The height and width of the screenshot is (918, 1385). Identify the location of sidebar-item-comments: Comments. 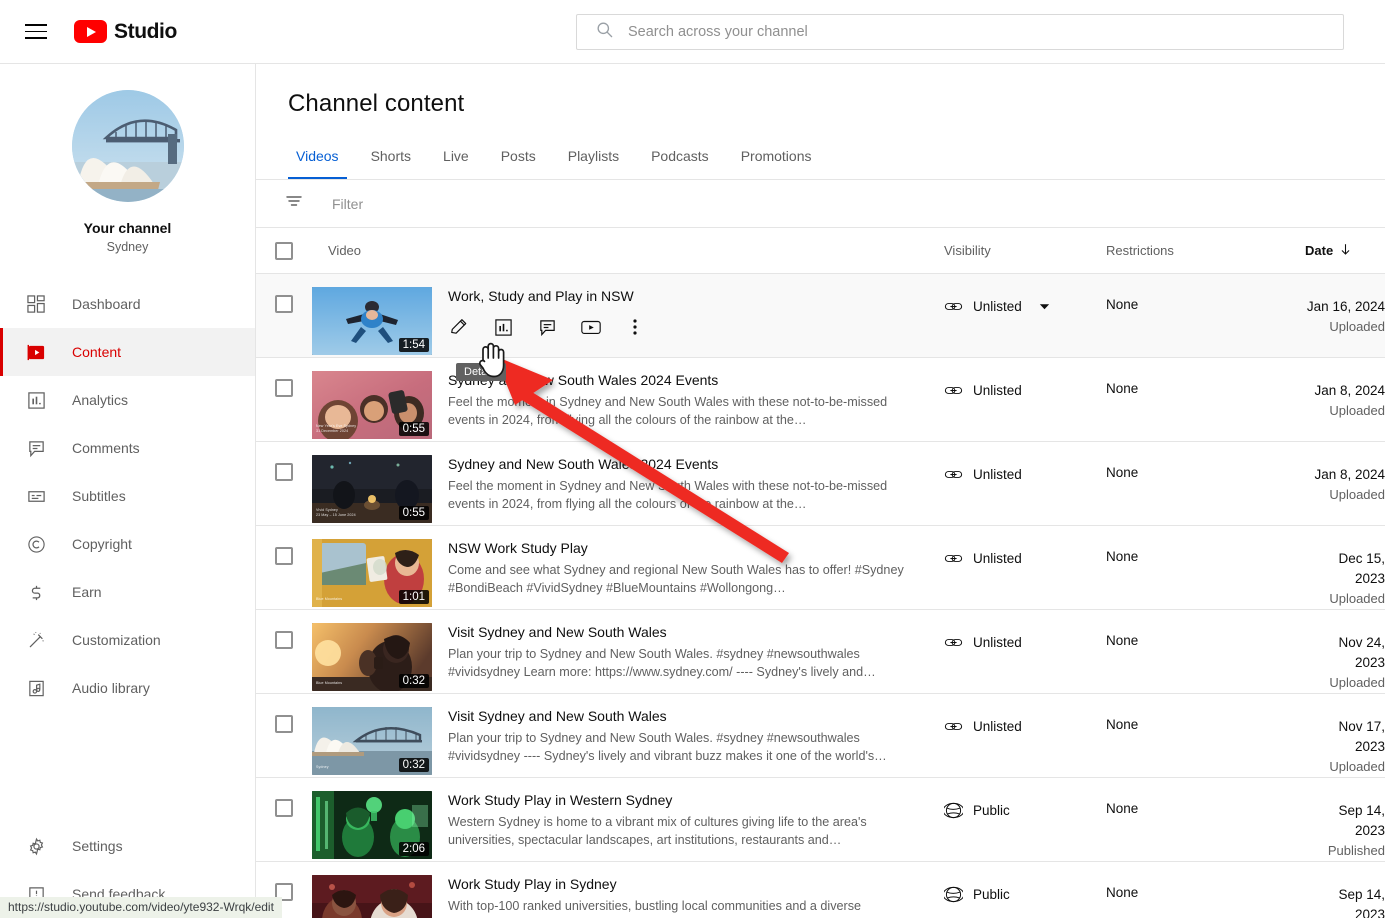
(127, 448).